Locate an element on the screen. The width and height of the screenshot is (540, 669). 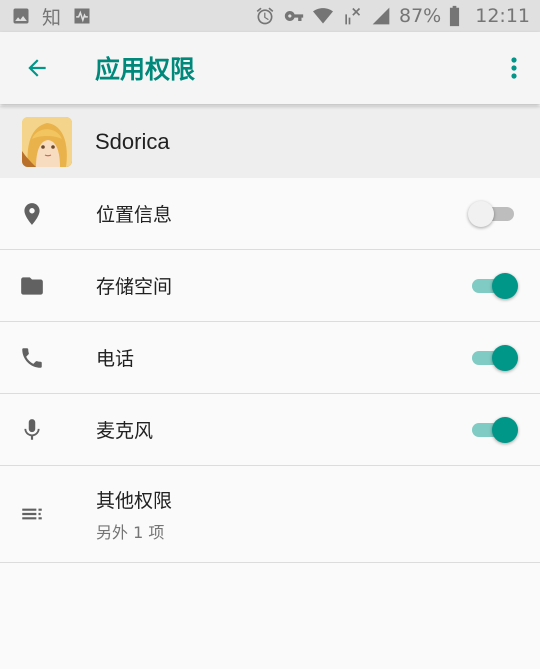
permission-label: 存储空间 is located at coordinates (134, 287).